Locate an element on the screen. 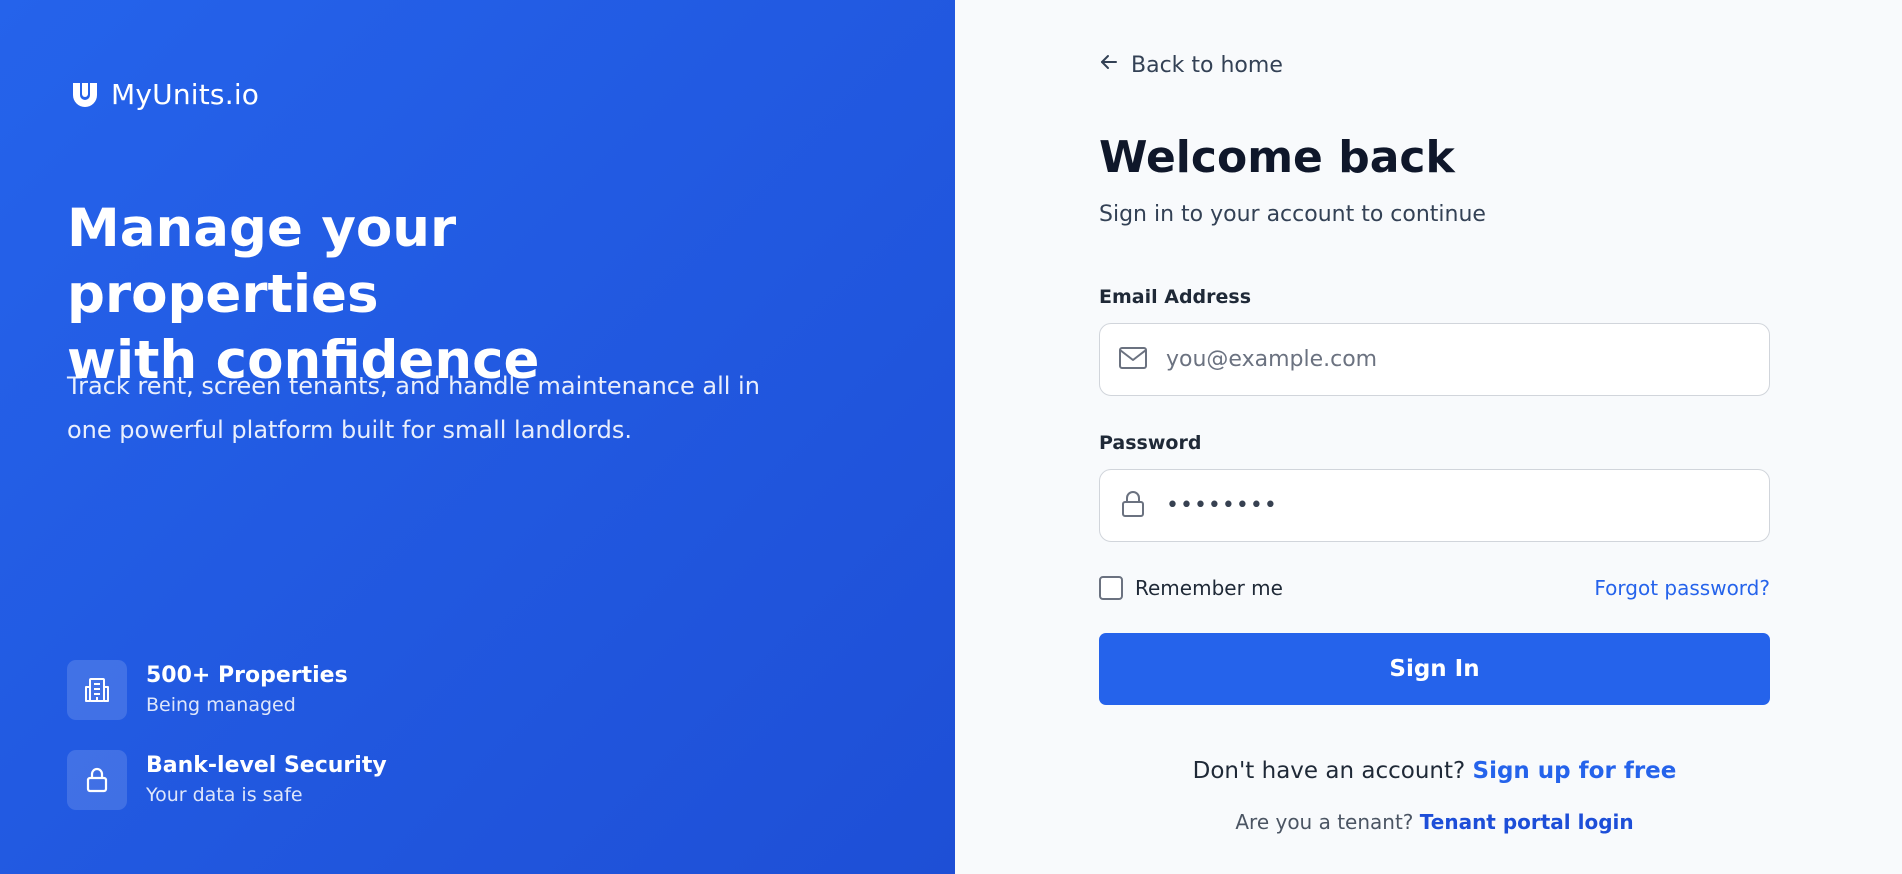 The width and height of the screenshot is (1902, 874). signup-prompt: Don't have an account? Sign up for free is located at coordinates (1434, 771).